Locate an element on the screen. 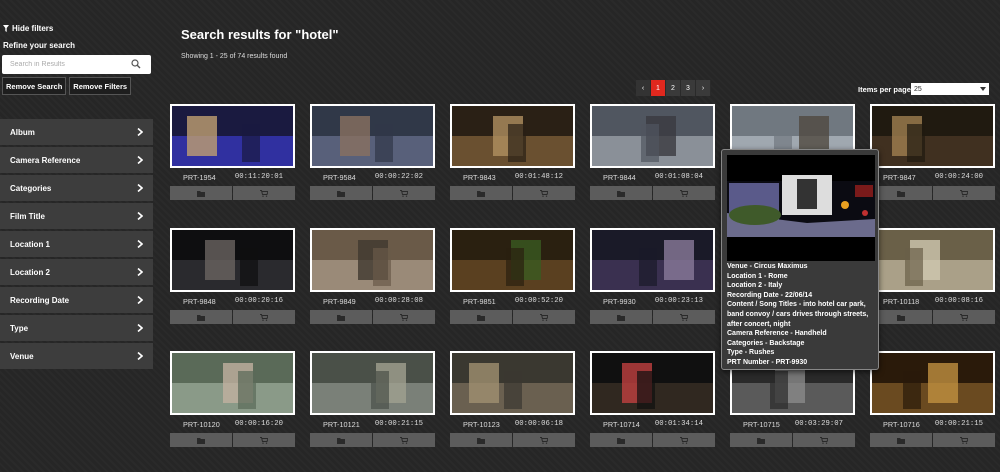  filter-camera-reference: Camera Reference is located at coordinates (76, 160).